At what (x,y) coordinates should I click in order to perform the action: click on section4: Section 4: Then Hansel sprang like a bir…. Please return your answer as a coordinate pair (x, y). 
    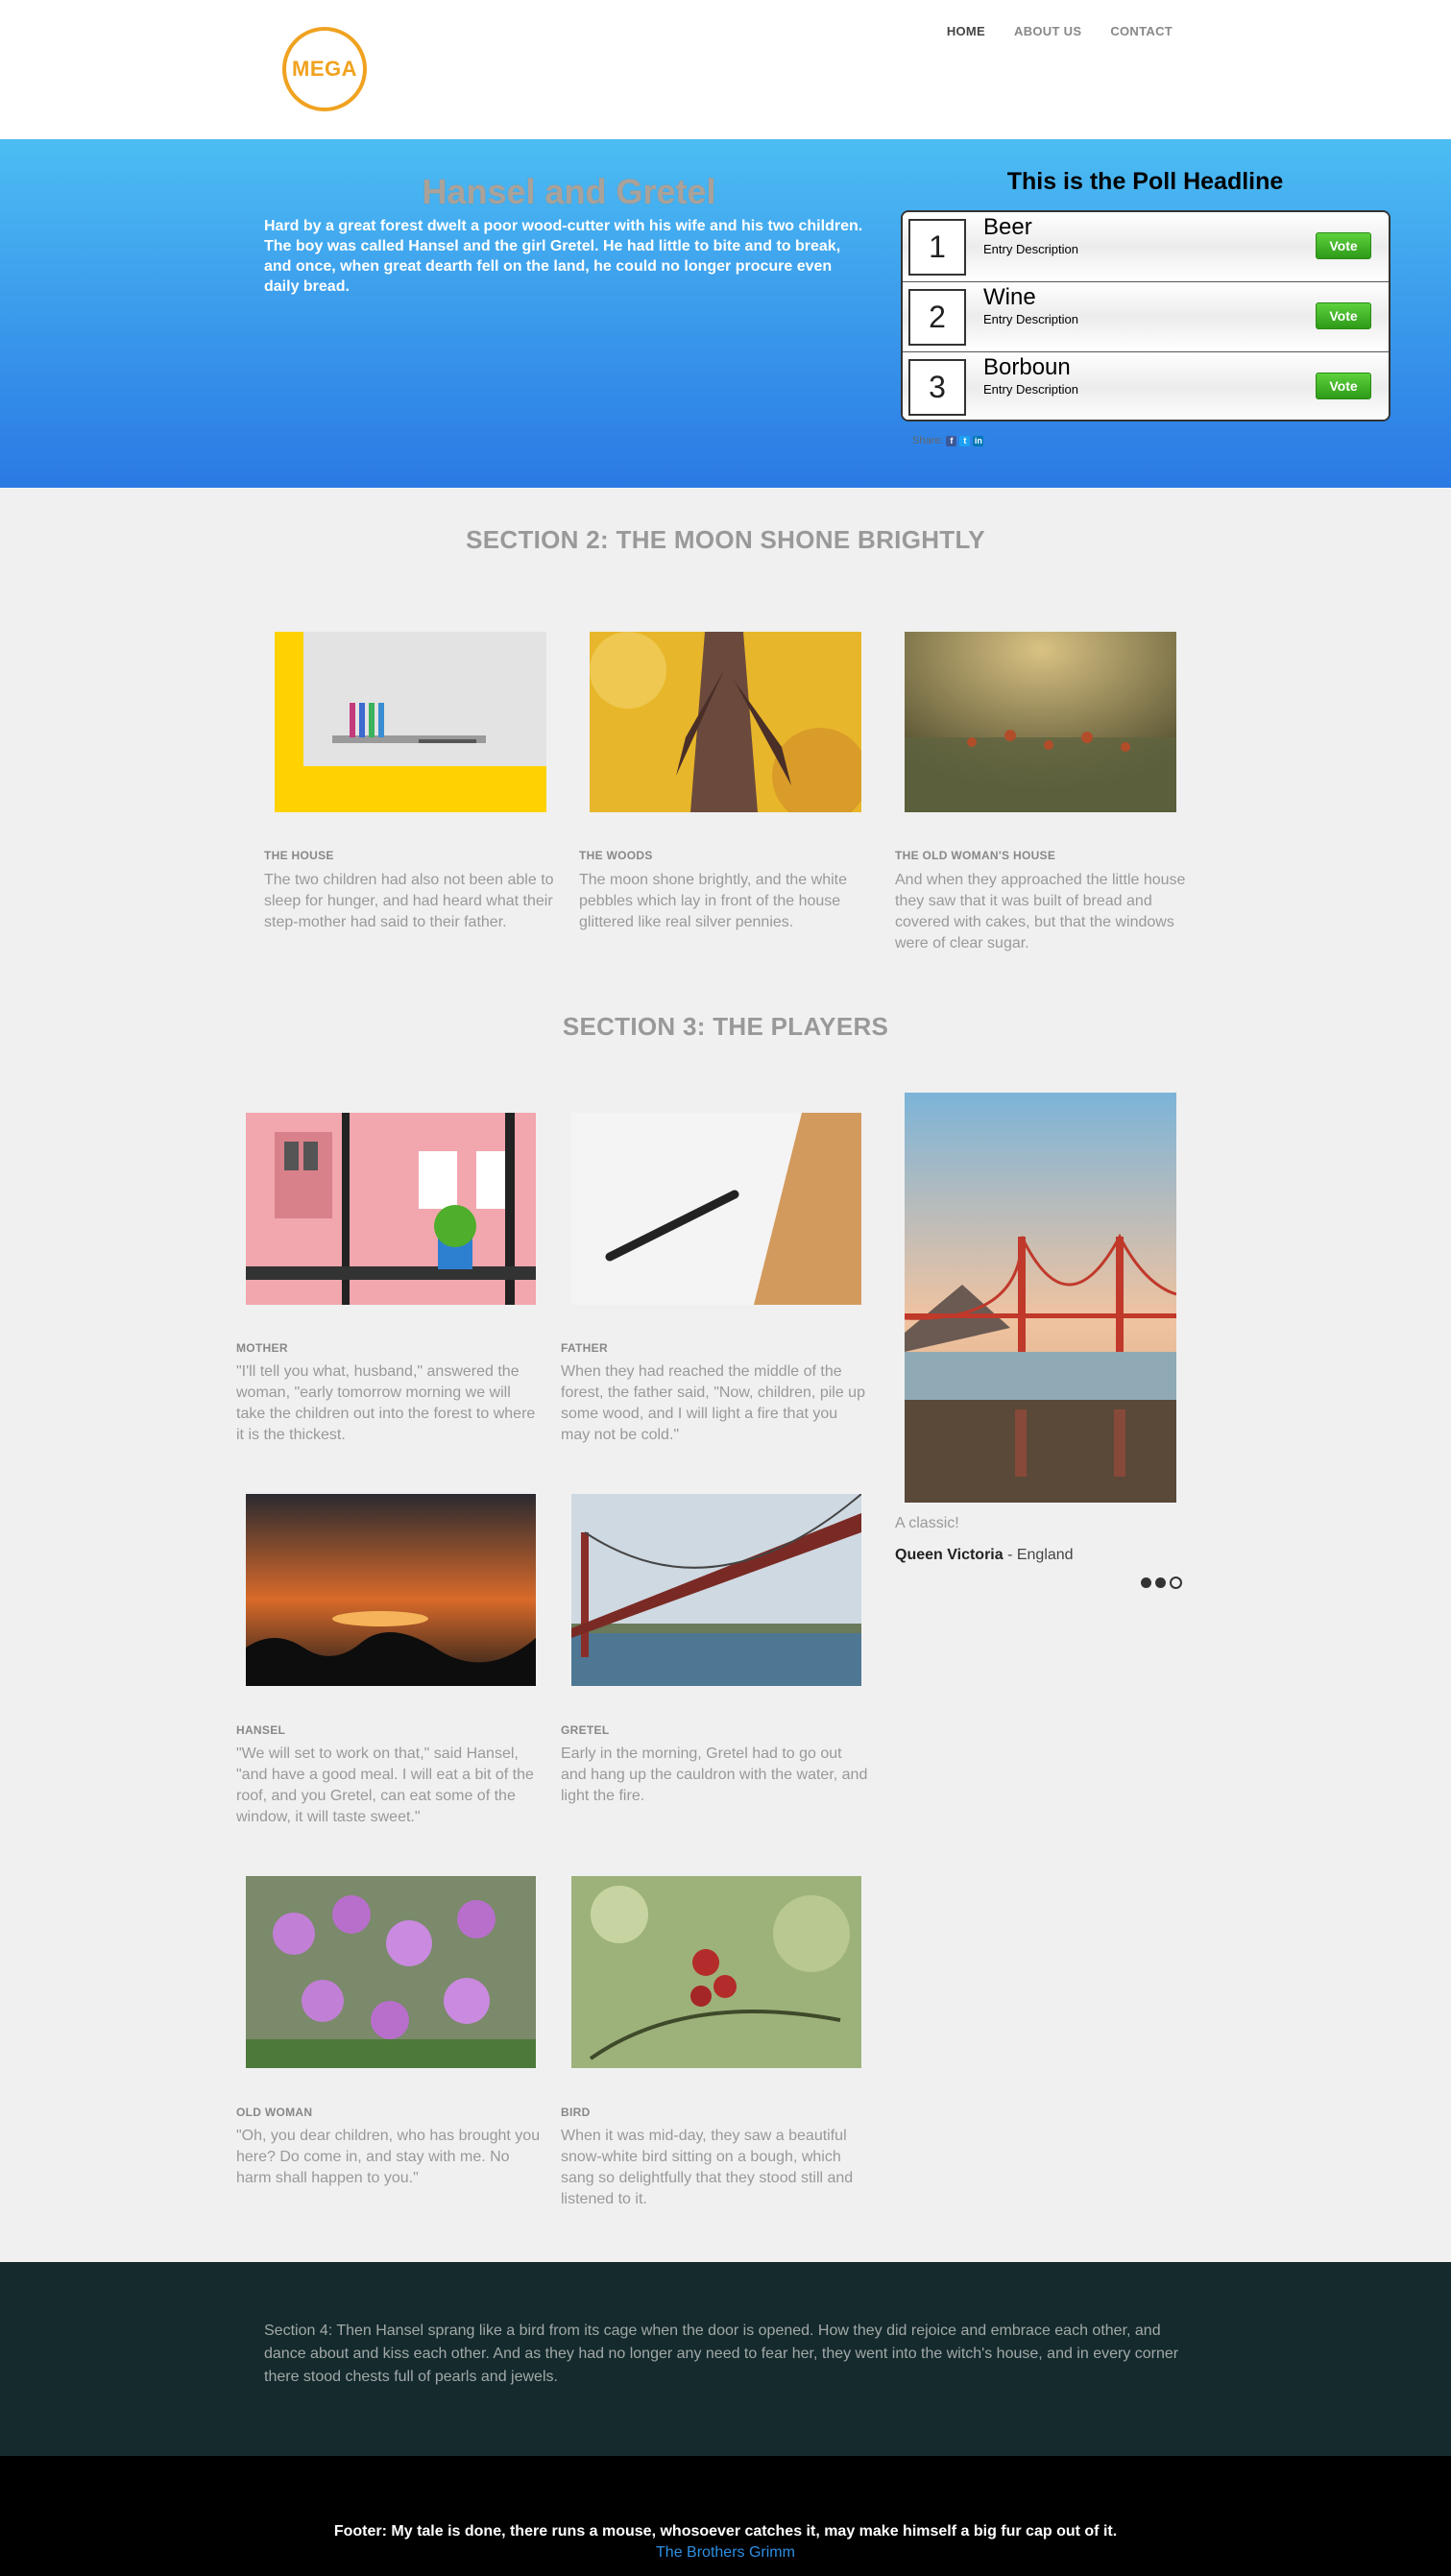
    Looking at the image, I should click on (725, 2359).